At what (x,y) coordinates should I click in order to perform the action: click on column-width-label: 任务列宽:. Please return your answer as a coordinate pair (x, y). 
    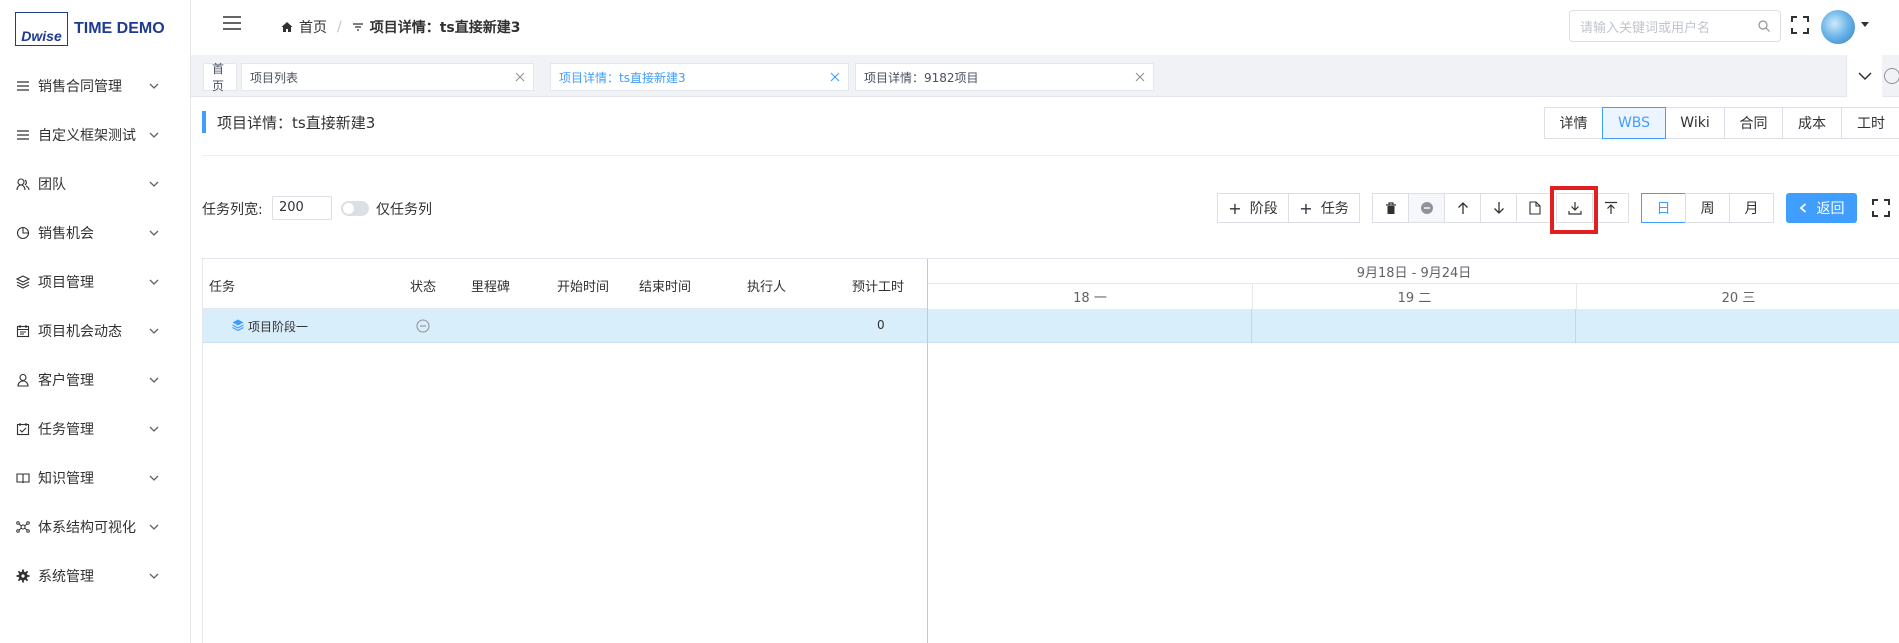
    Looking at the image, I should click on (232, 210).